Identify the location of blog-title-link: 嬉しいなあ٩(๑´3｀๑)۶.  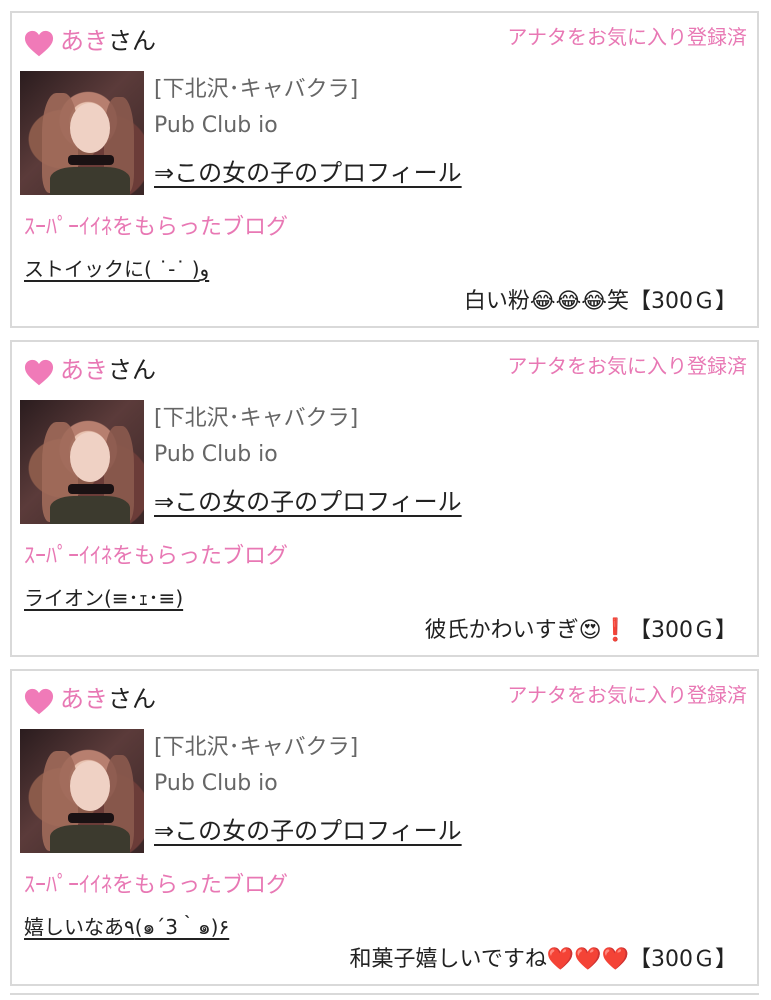
(126, 927).